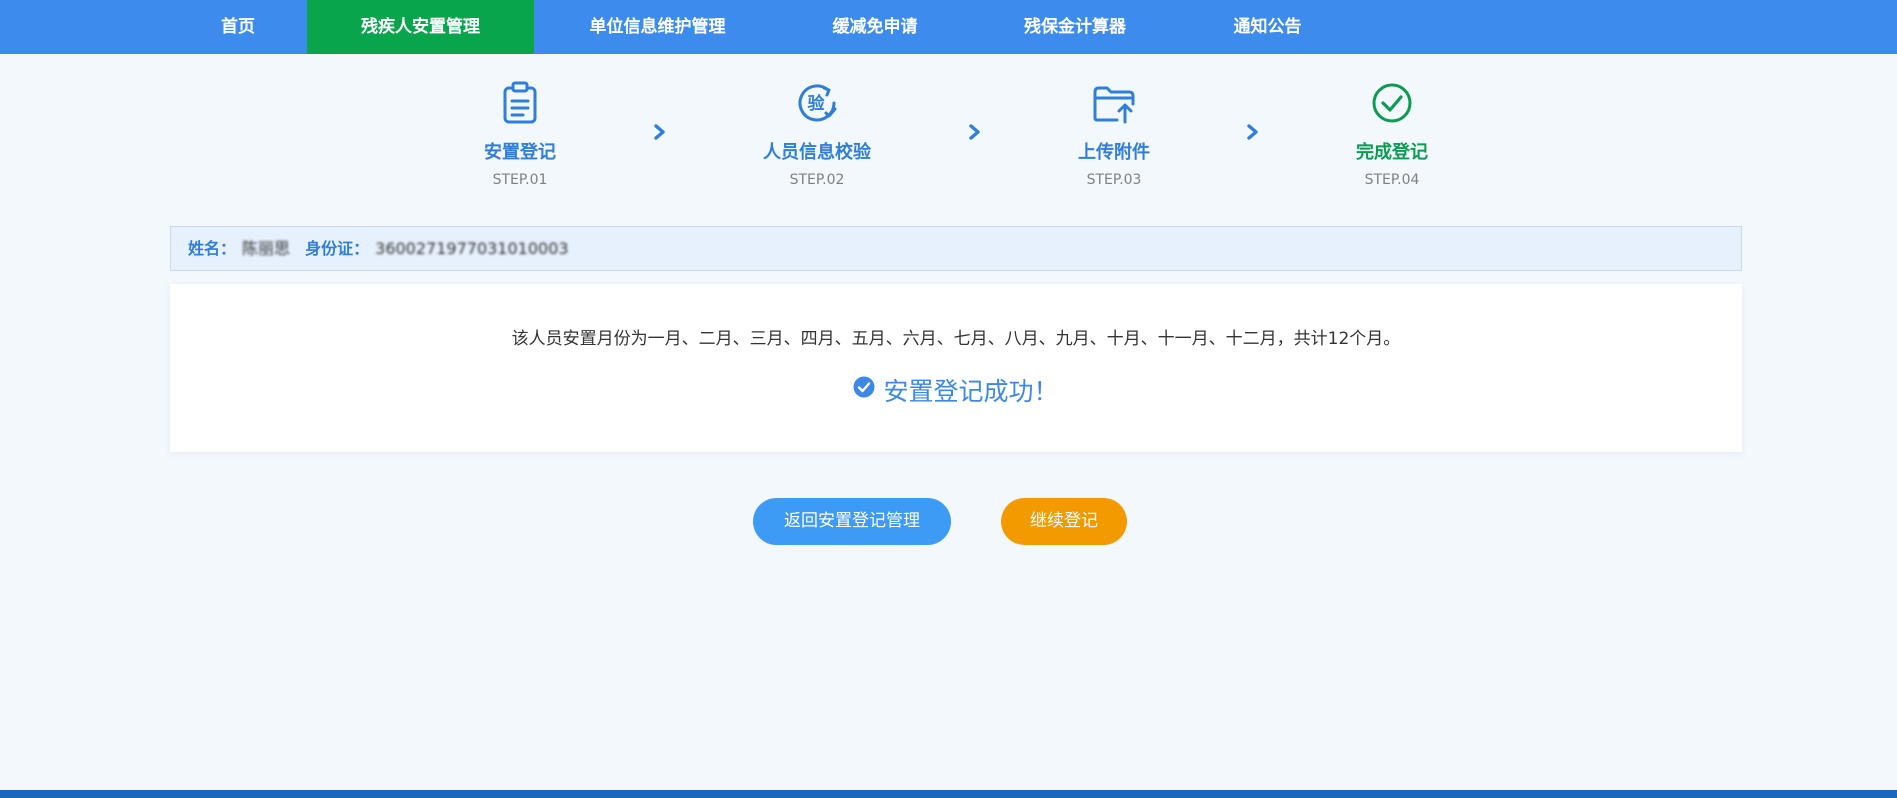 This screenshot has height=798, width=1897. Describe the element at coordinates (520, 102) in the screenshot. I see `clipboard-icon` at that location.